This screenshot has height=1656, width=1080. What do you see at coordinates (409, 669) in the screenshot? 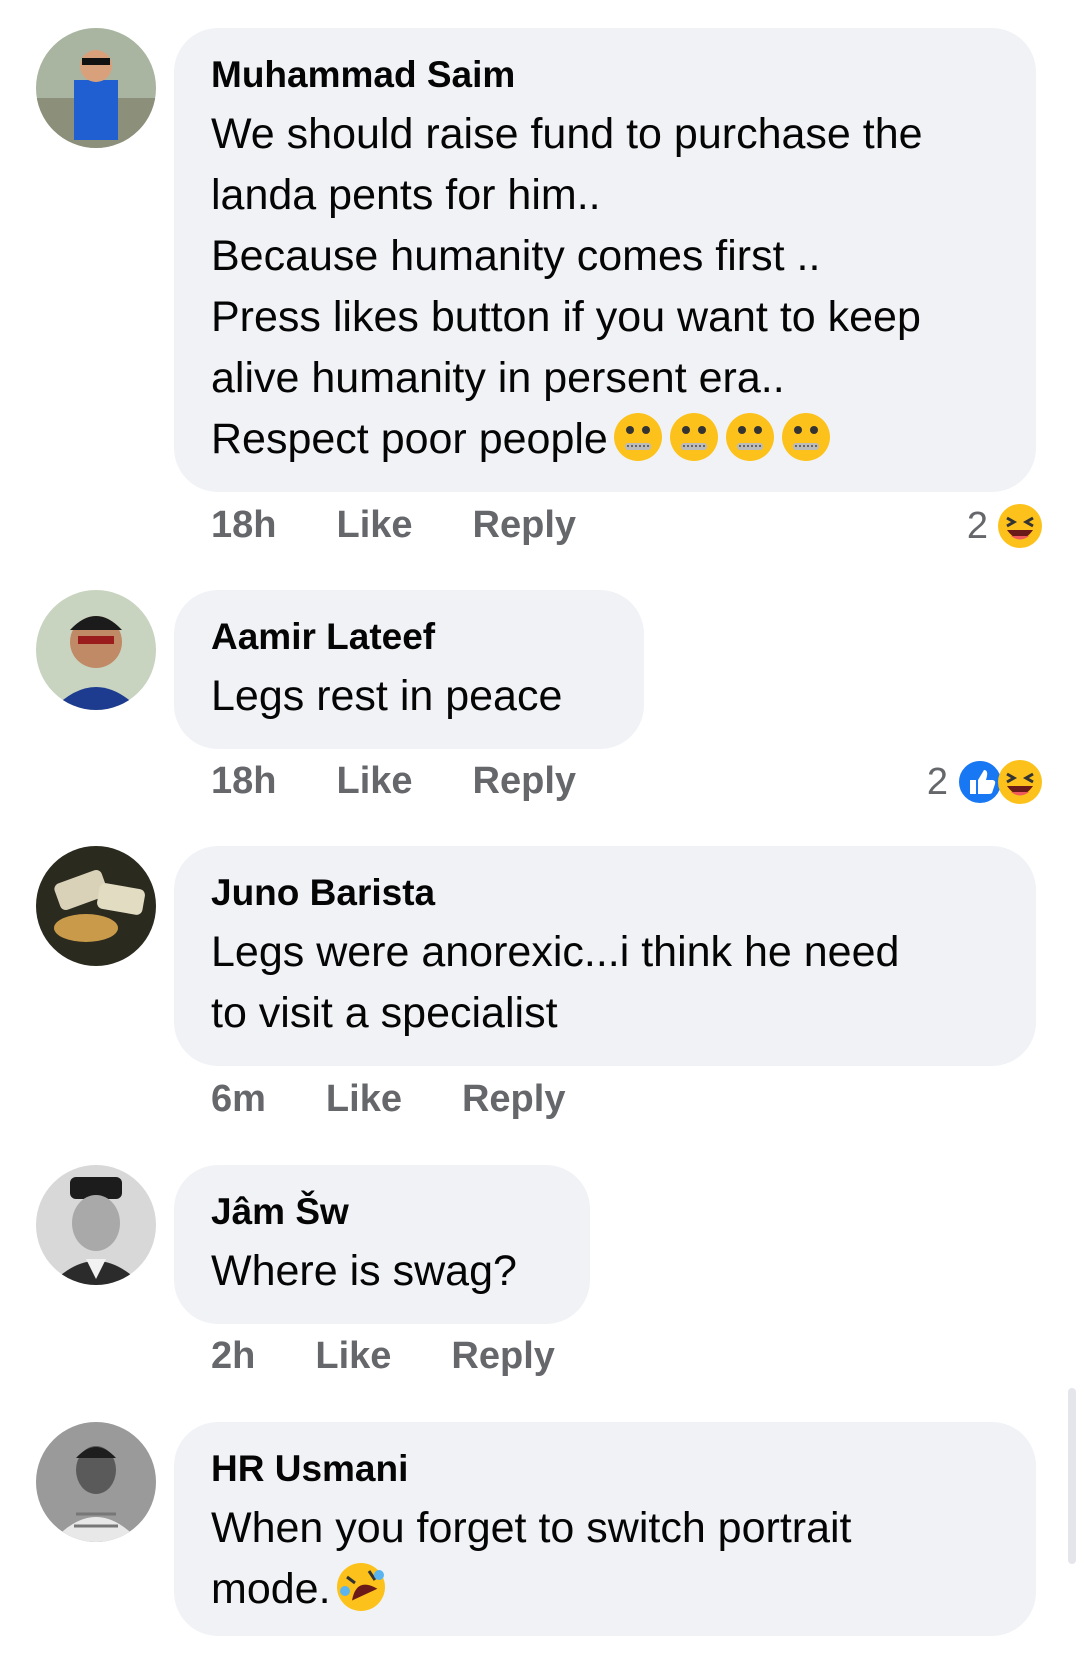
I see `comment-bubble: Aamir Lateef Legs rest in peace` at bounding box center [409, 669].